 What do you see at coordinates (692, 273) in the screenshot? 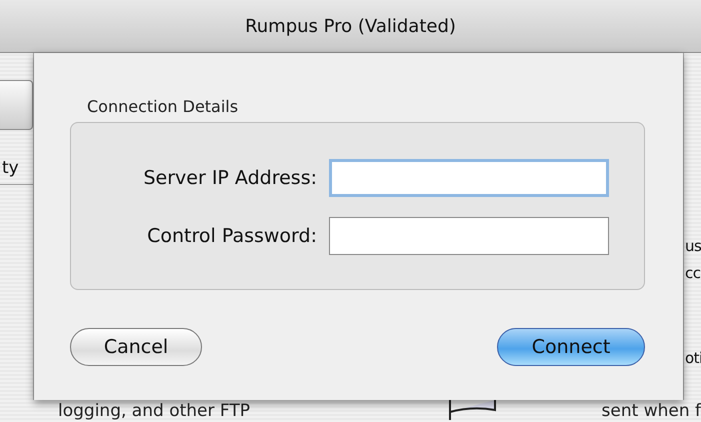
I see `description-text: cc` at bounding box center [692, 273].